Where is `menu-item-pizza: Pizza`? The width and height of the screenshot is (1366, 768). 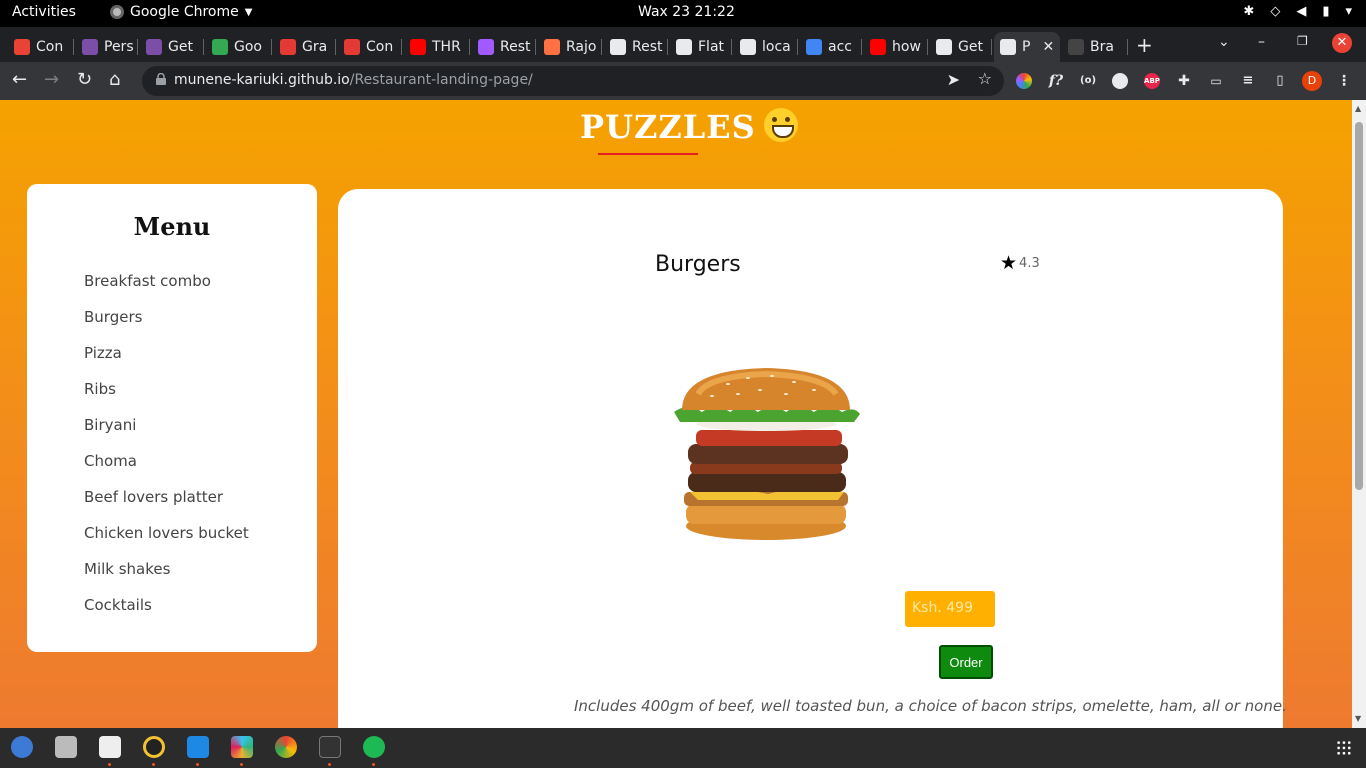 menu-item-pizza: Pizza is located at coordinates (166, 362).